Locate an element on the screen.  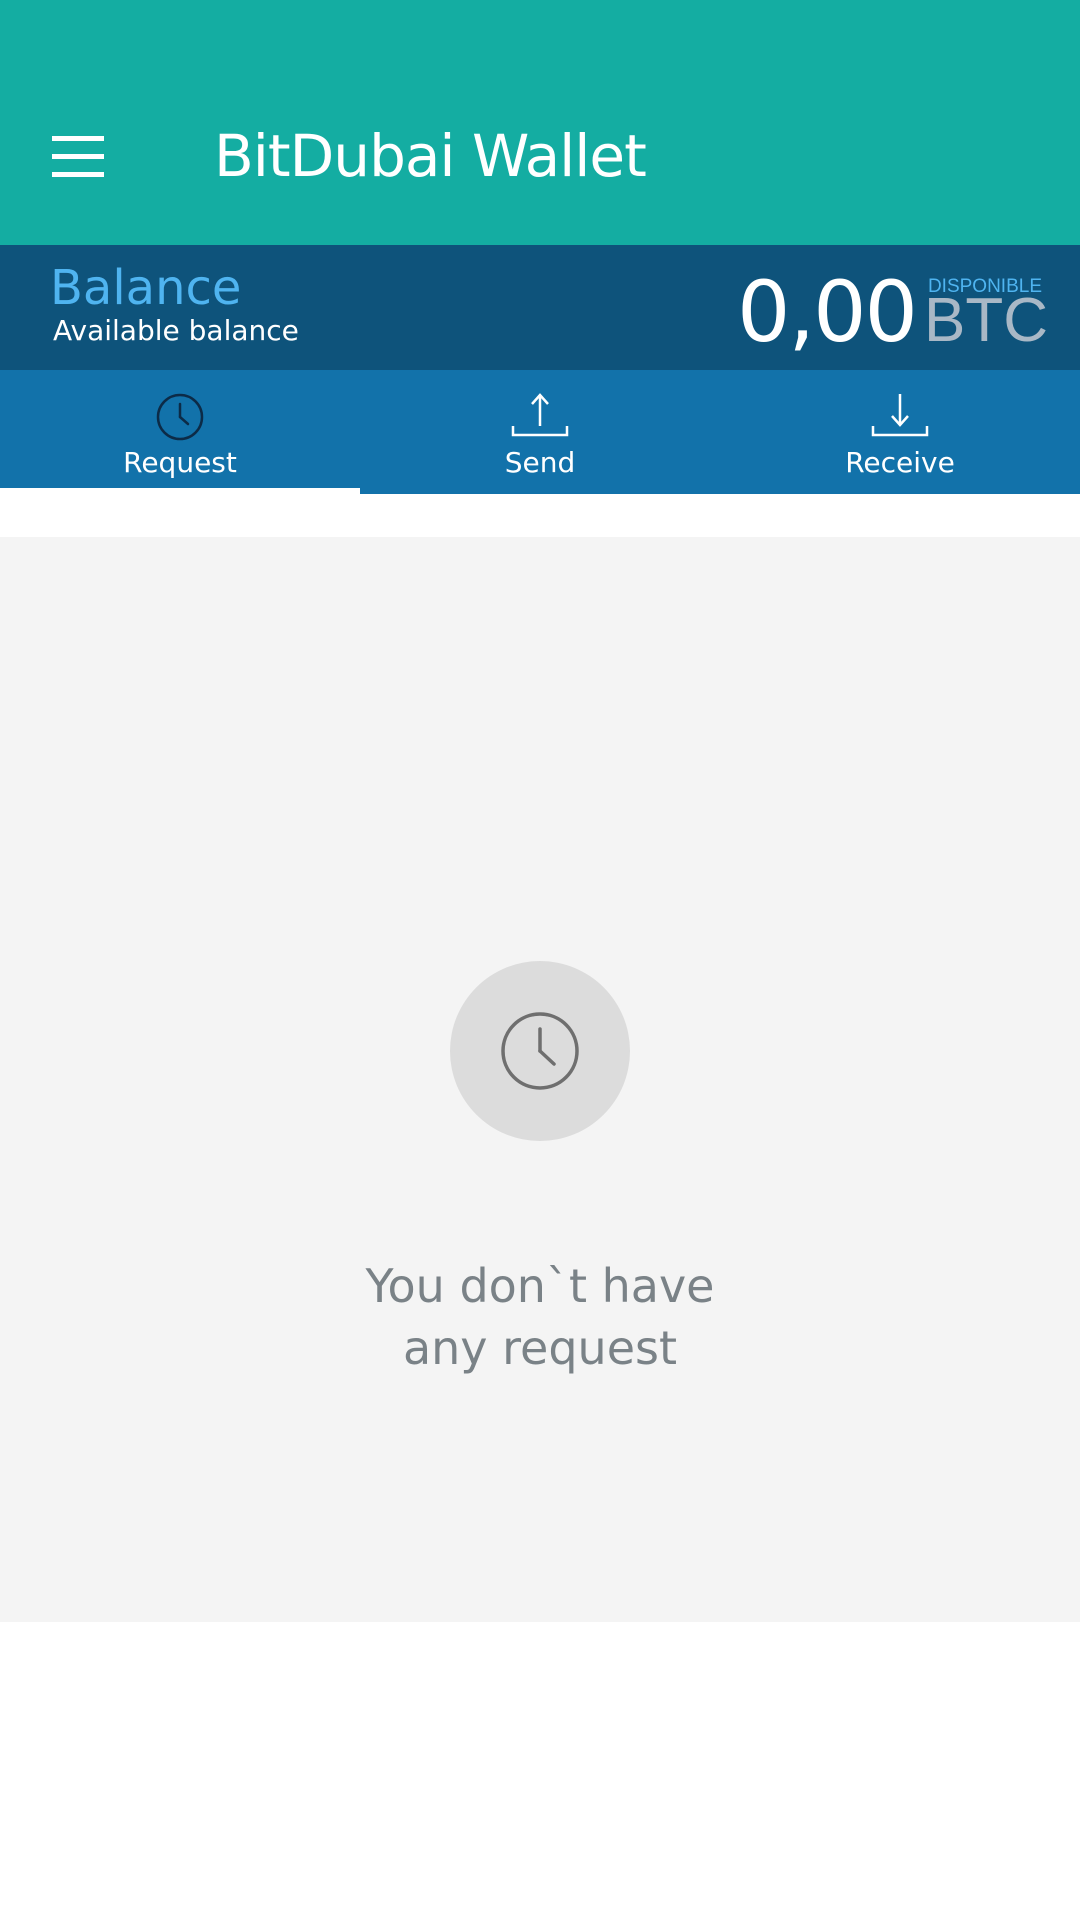
tab-receive: Receive is located at coordinates (900, 432).